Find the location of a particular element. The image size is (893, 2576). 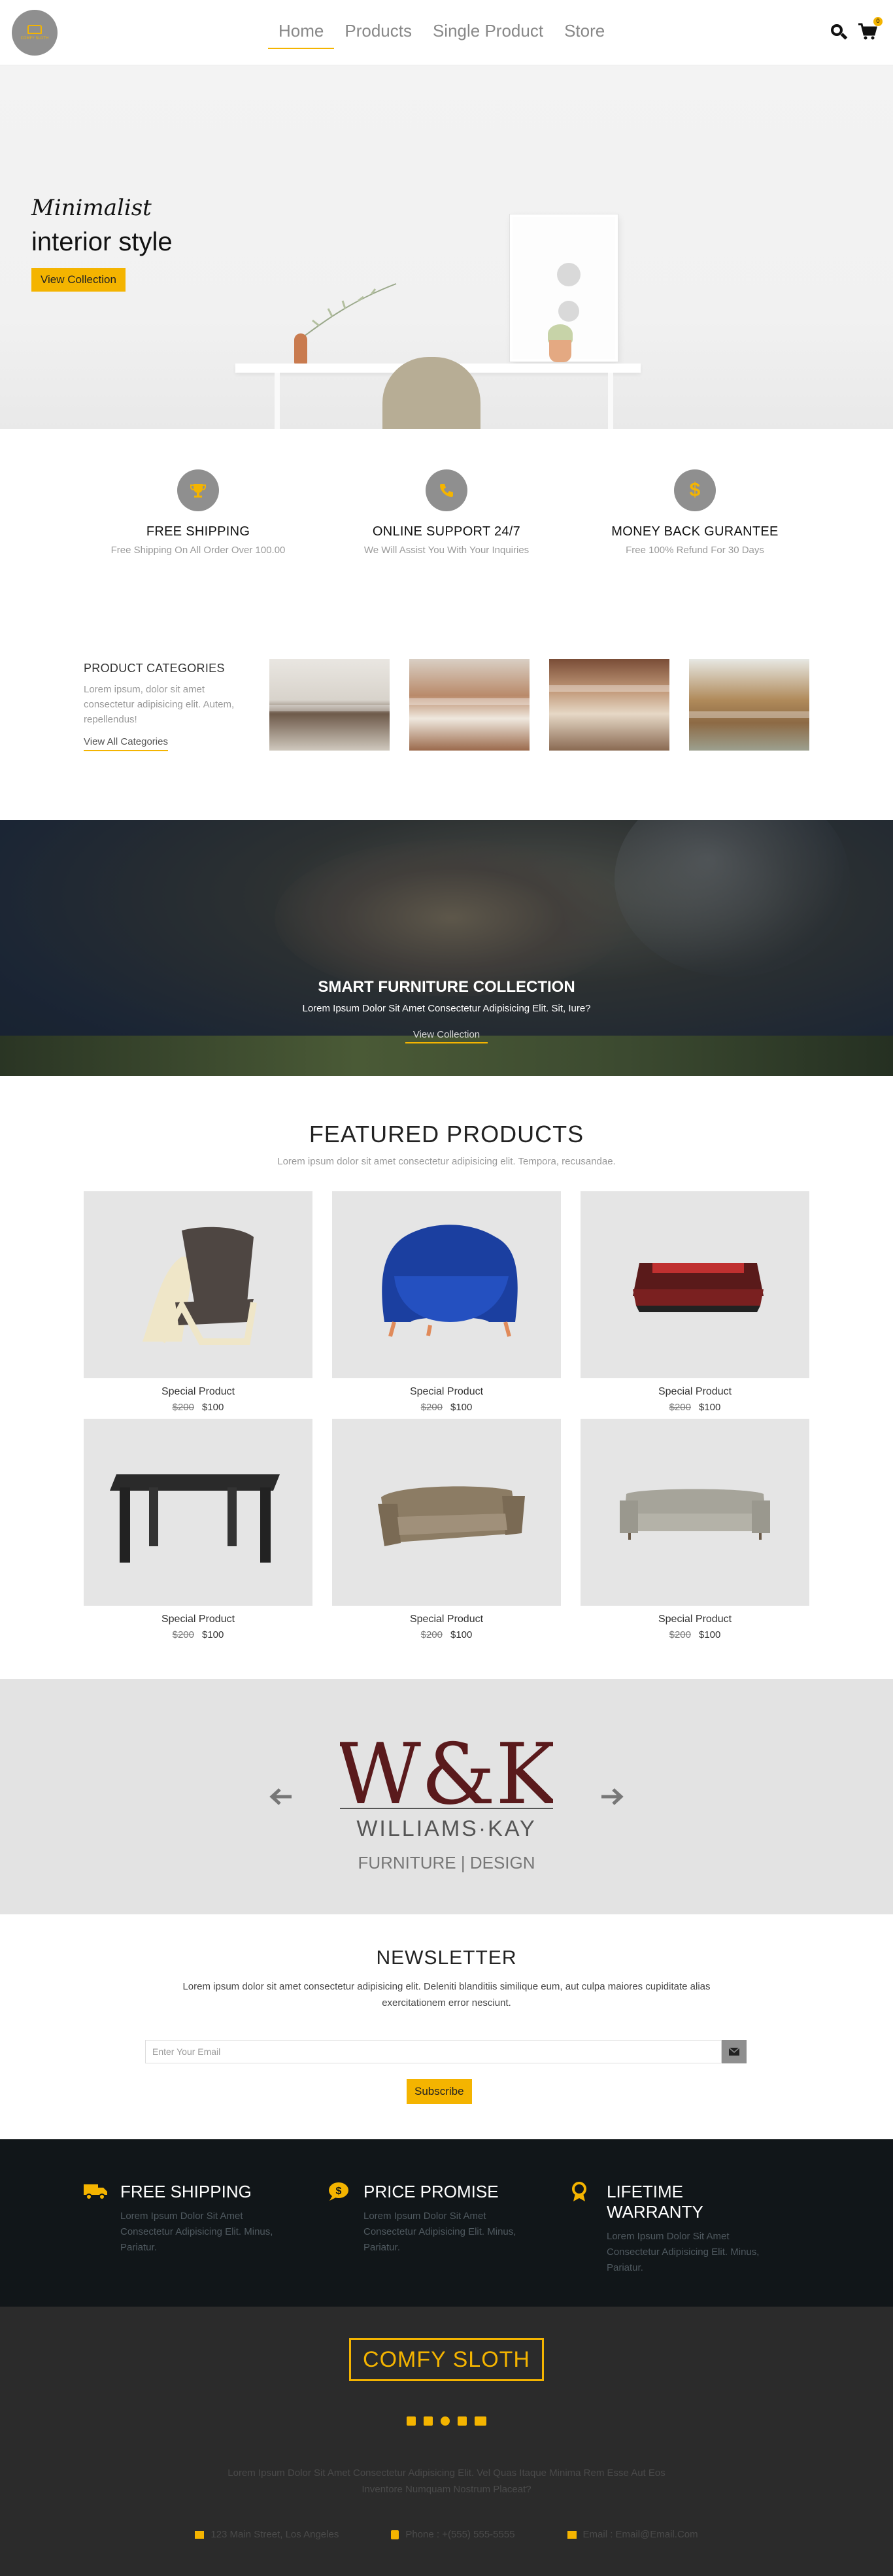

main-menu: Home Products Single Product Store is located at coordinates (441, 35).